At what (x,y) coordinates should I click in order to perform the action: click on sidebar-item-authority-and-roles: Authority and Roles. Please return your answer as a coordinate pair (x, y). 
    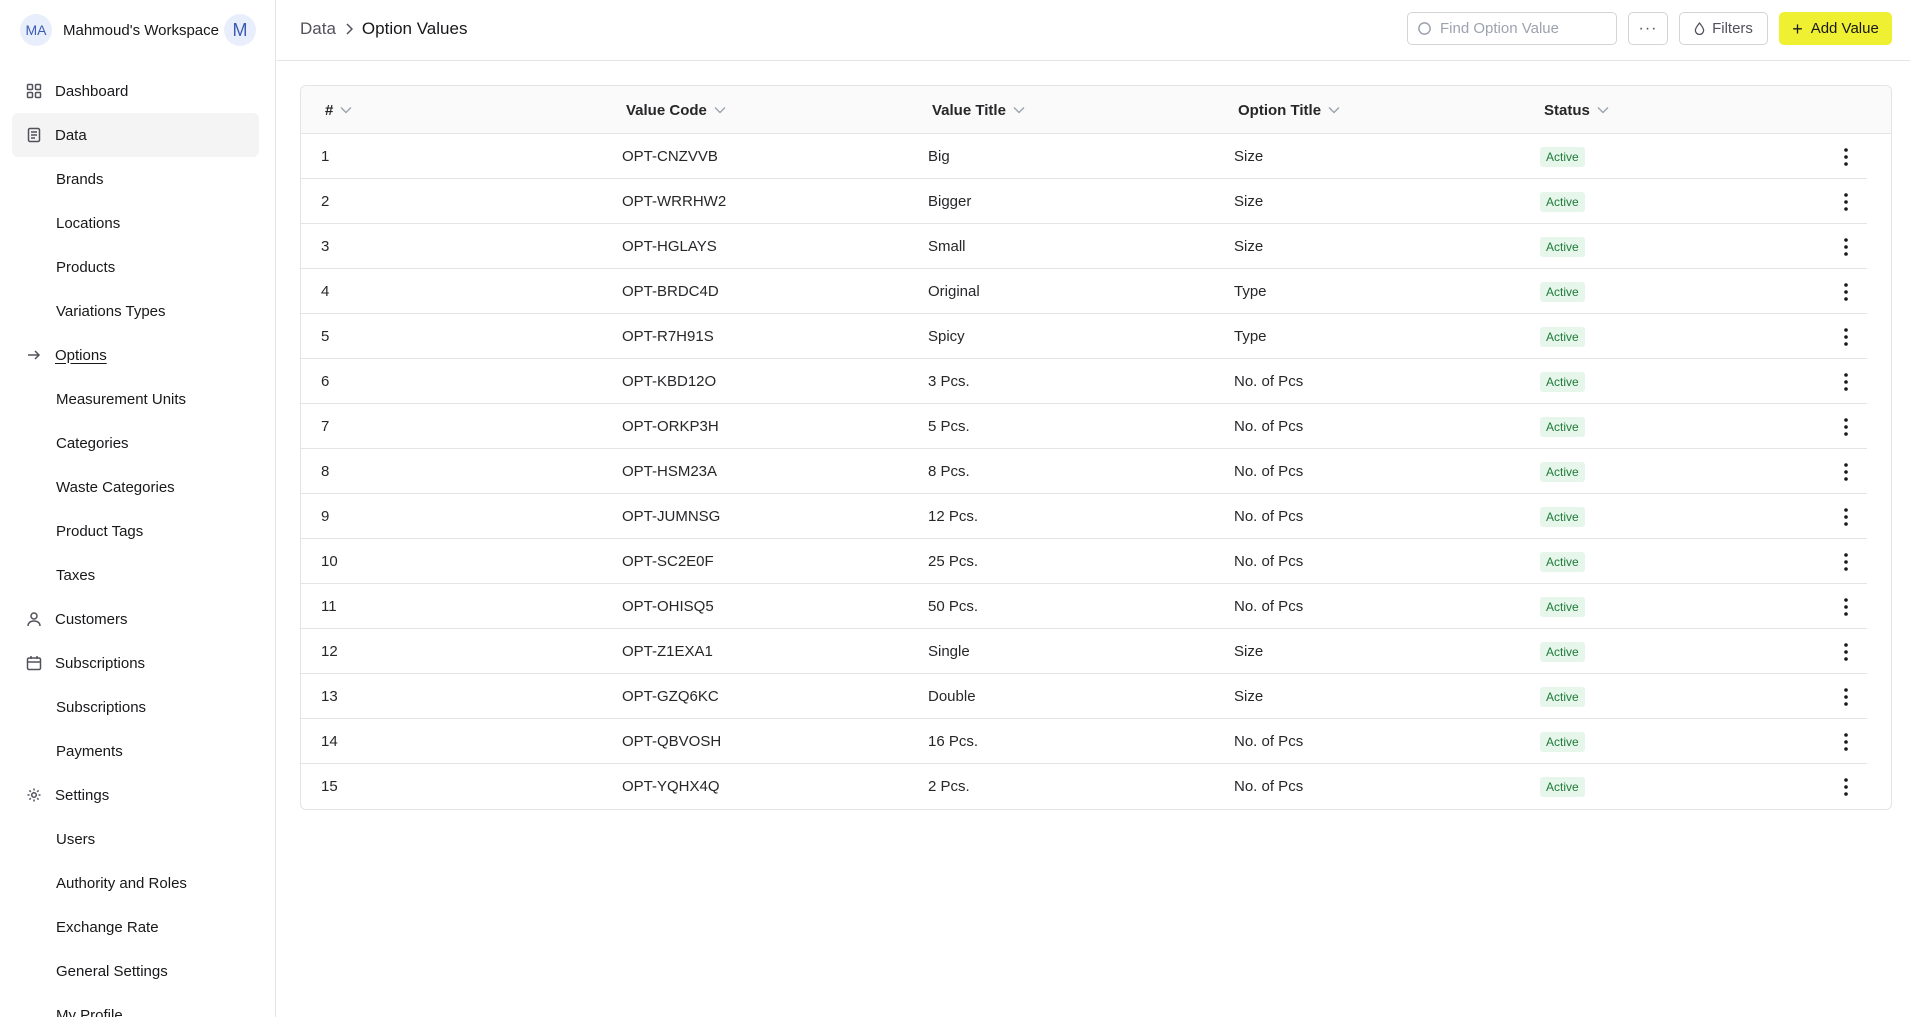
    Looking at the image, I should click on (135, 883).